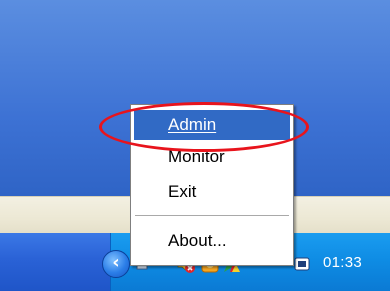 The width and height of the screenshot is (390, 291). I want to click on menu-separator, so click(212, 215).